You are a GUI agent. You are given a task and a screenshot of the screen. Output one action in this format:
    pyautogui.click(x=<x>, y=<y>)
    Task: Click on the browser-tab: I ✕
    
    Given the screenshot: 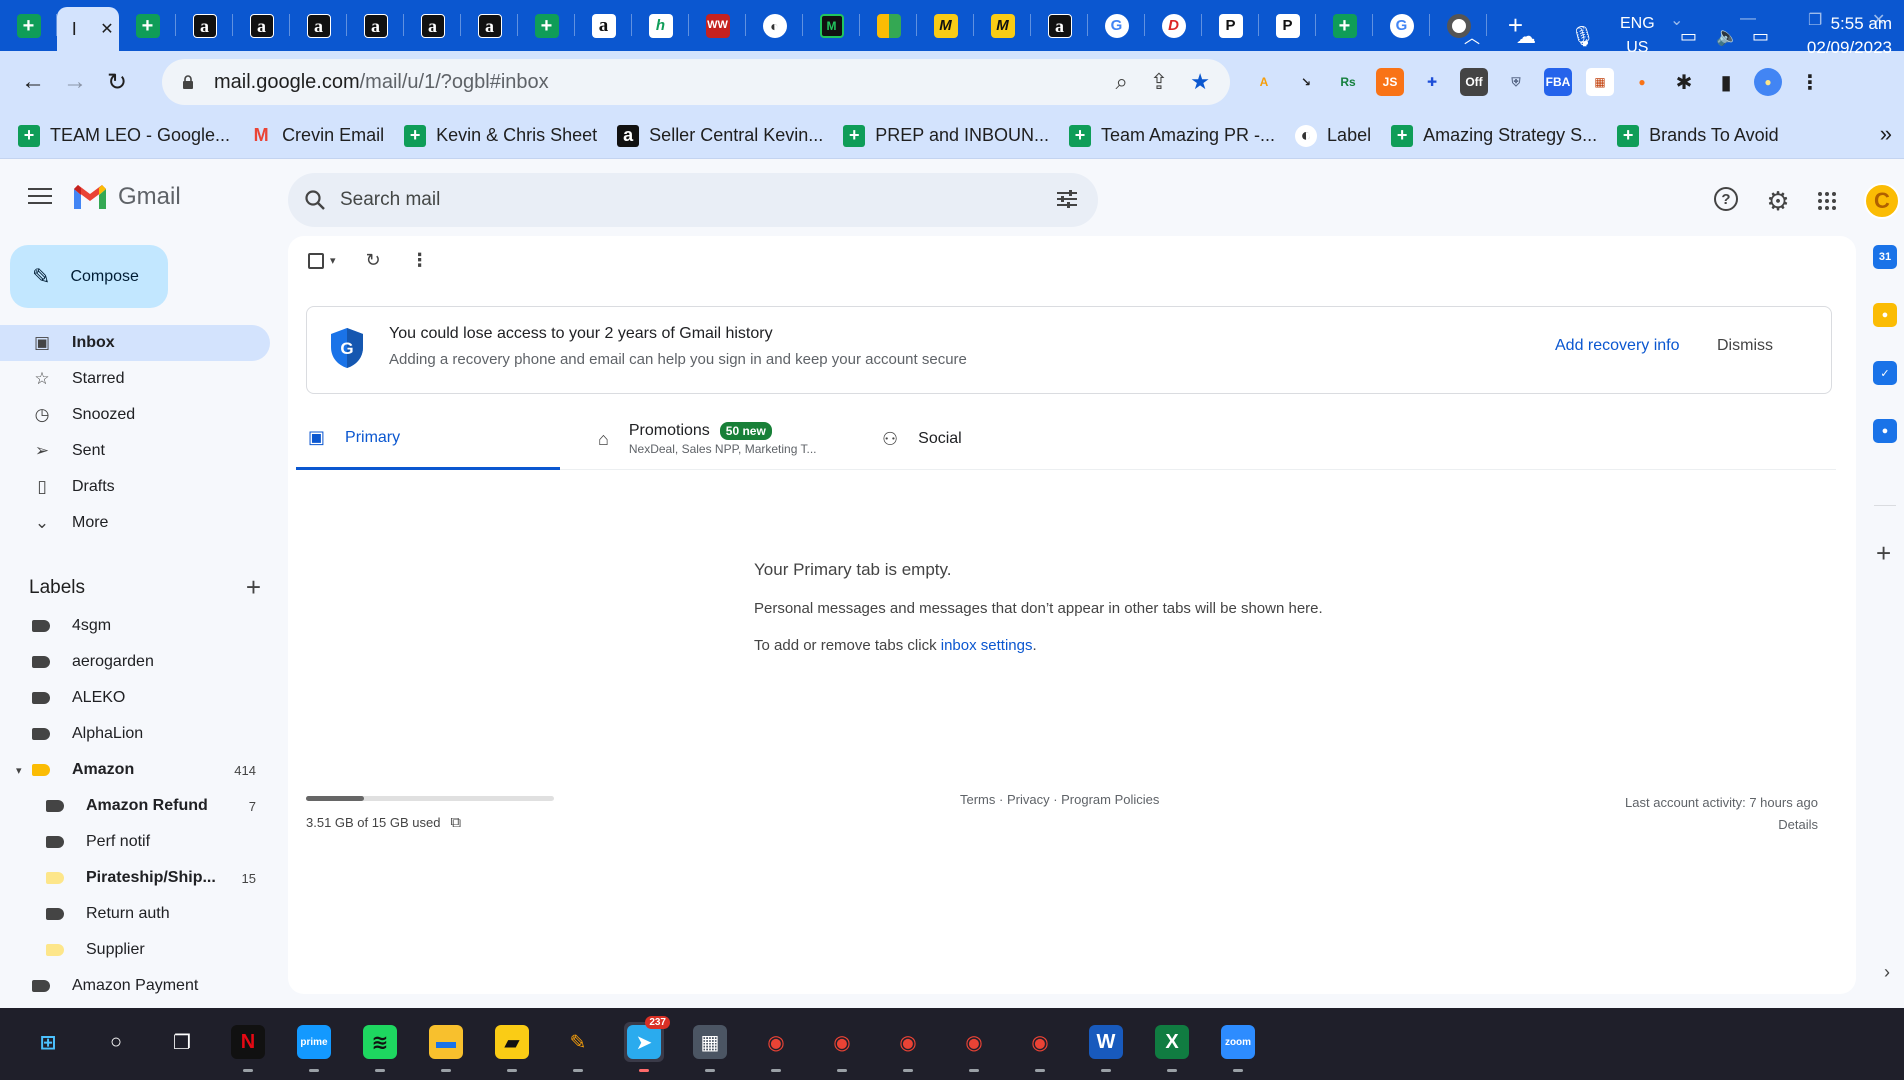 What is the action you would take?
    pyautogui.click(x=88, y=29)
    